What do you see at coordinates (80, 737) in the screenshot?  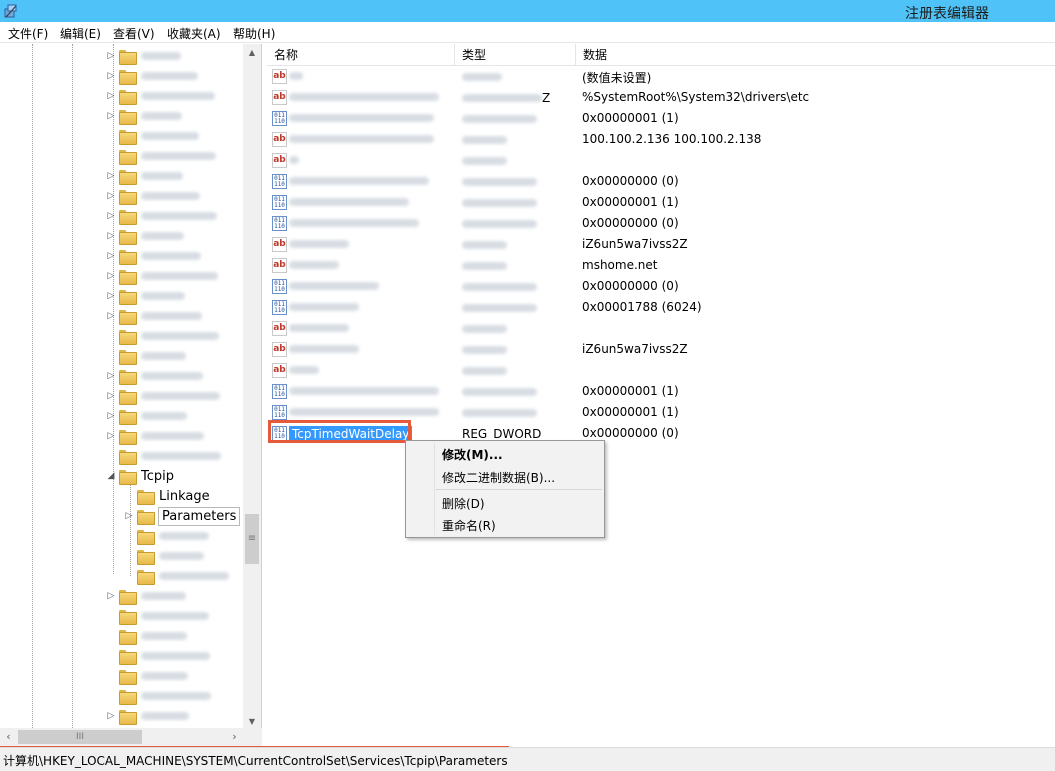 I see `scroll-thumb-horizontal: III` at bounding box center [80, 737].